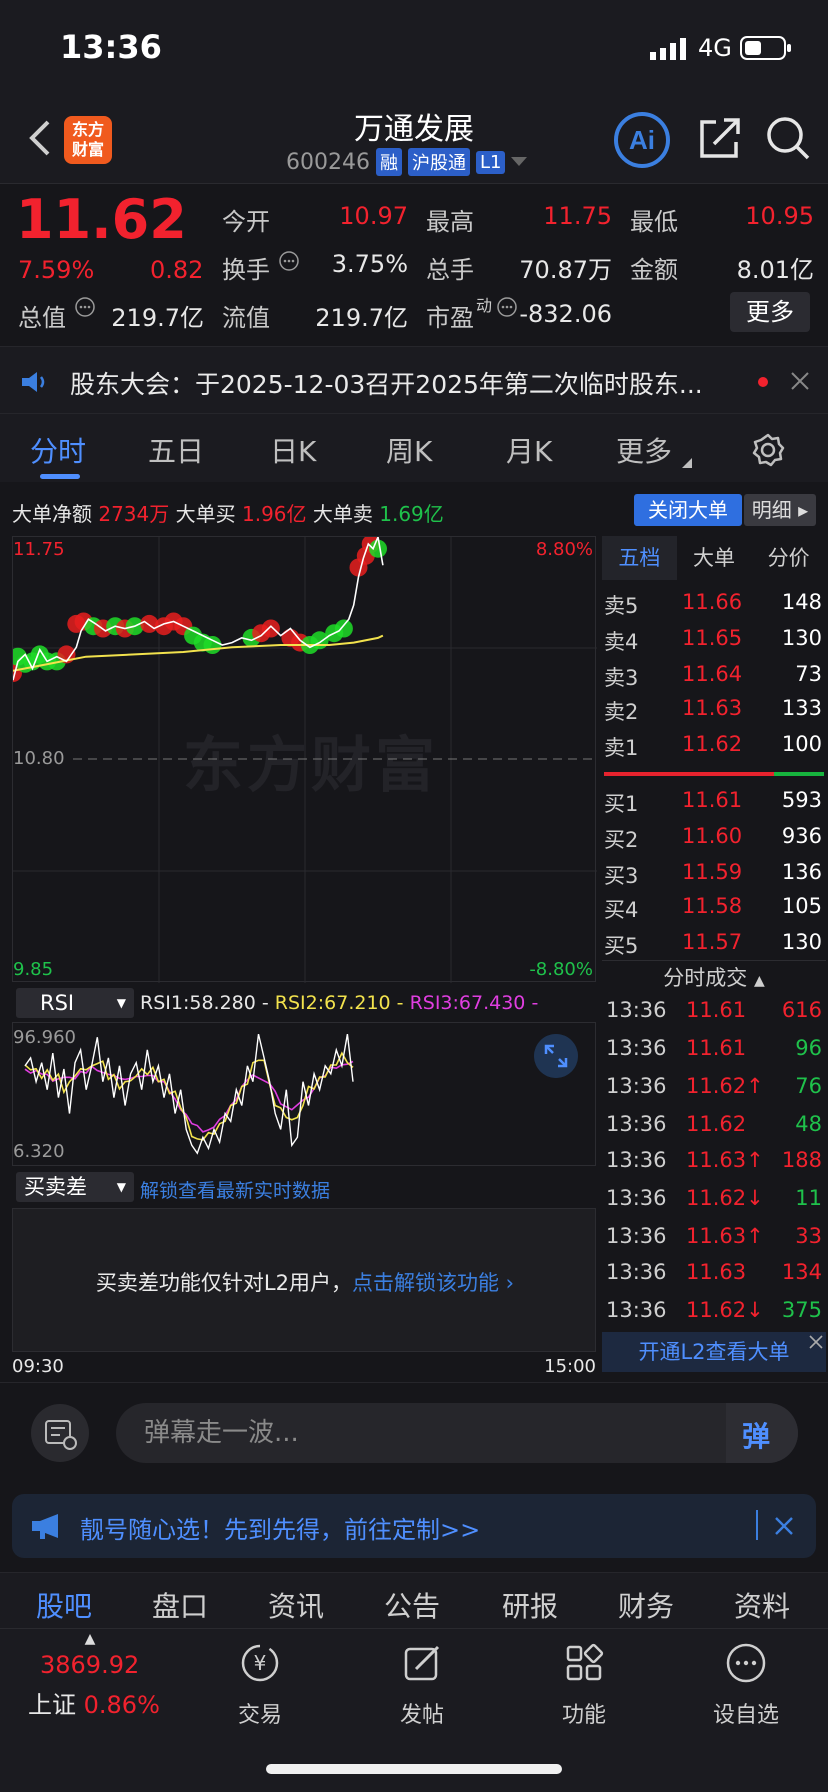 The height and width of the screenshot is (1792, 828). What do you see at coordinates (714, 977) in the screenshot?
I see `ticks-title: 分时成交 ▲` at bounding box center [714, 977].